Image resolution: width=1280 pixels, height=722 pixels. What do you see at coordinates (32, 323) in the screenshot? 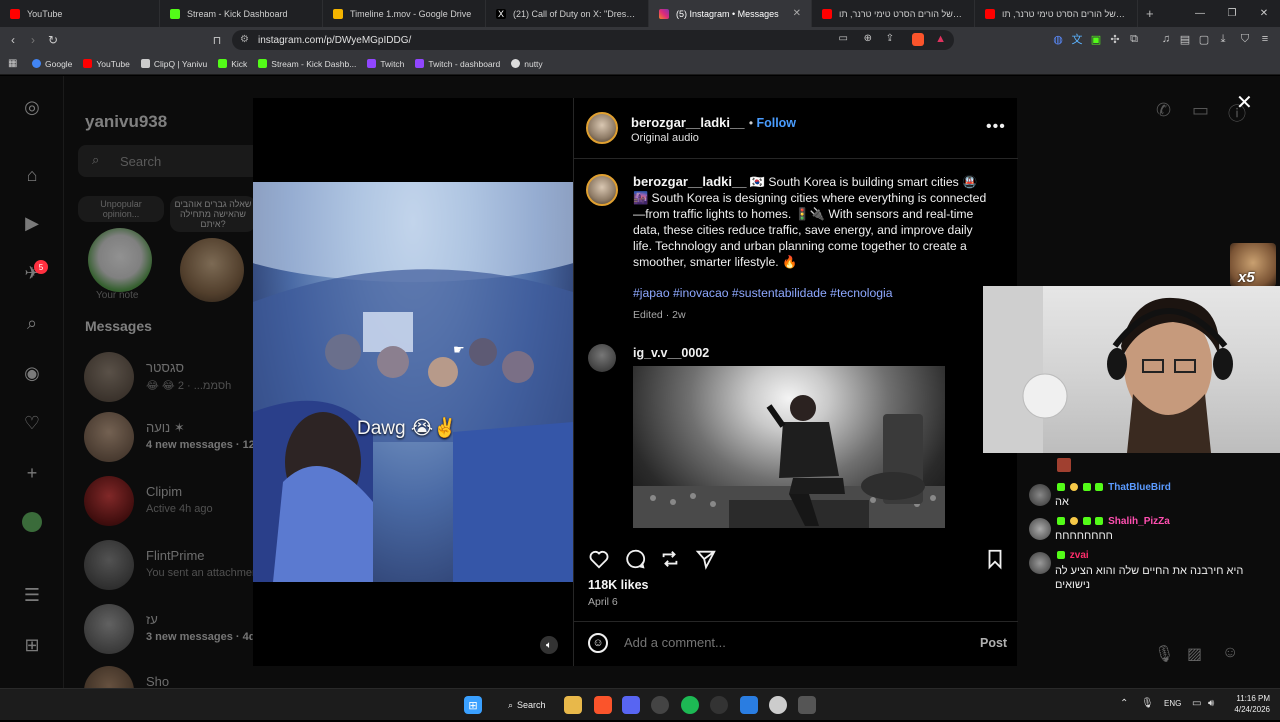
I see `search-icon: ⌕` at bounding box center [32, 323].